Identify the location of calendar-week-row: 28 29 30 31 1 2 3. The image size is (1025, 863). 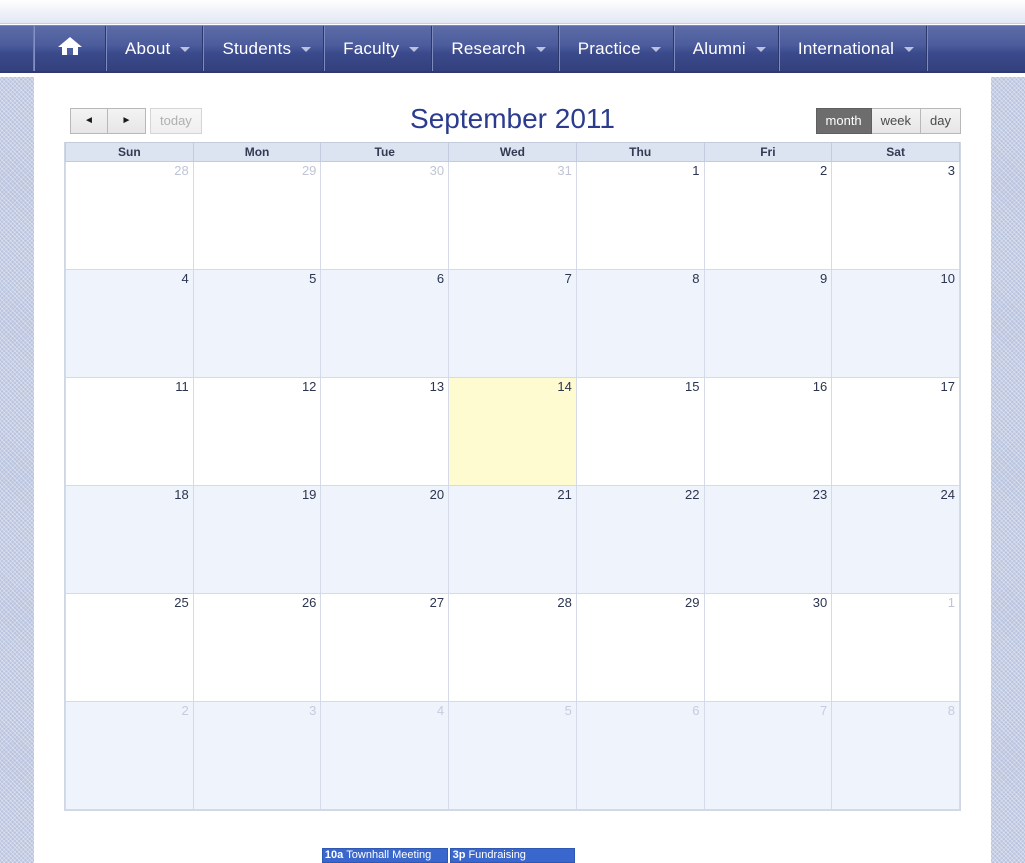
(512, 215).